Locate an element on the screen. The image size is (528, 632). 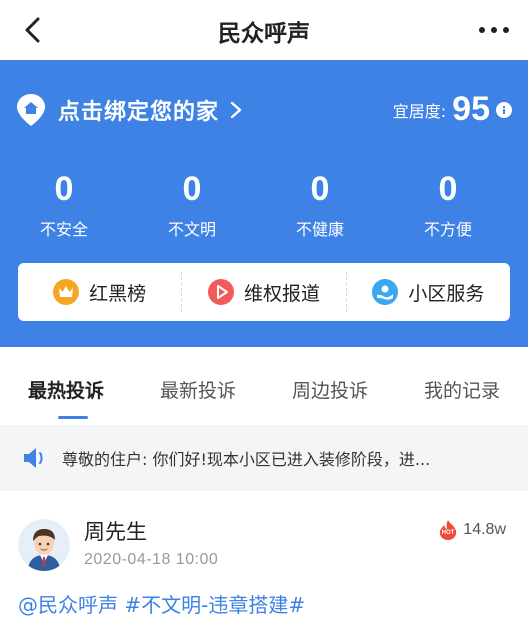
complaint-tabs: 最热投诉 最新投诉 周边投诉 我的记录 is located at coordinates (264, 386).